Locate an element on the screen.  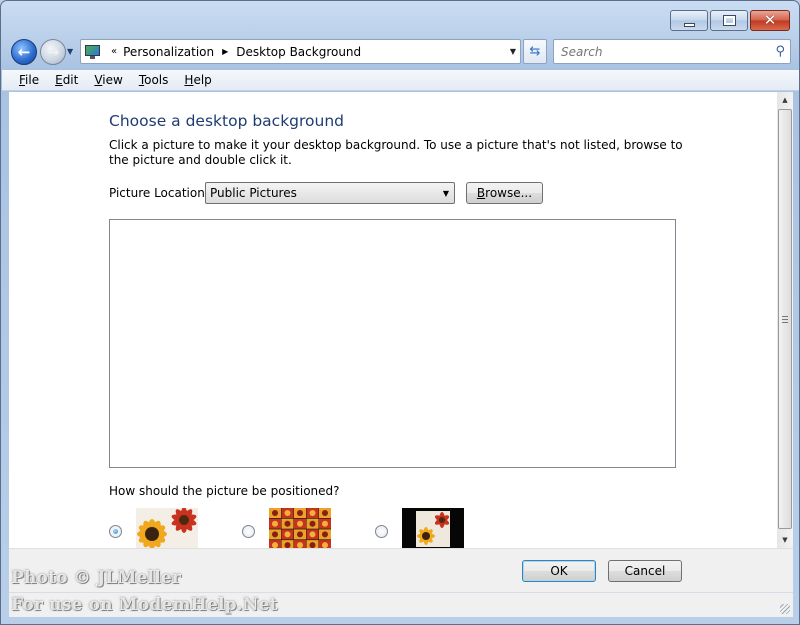
position-option-center is located at coordinates (420, 528).